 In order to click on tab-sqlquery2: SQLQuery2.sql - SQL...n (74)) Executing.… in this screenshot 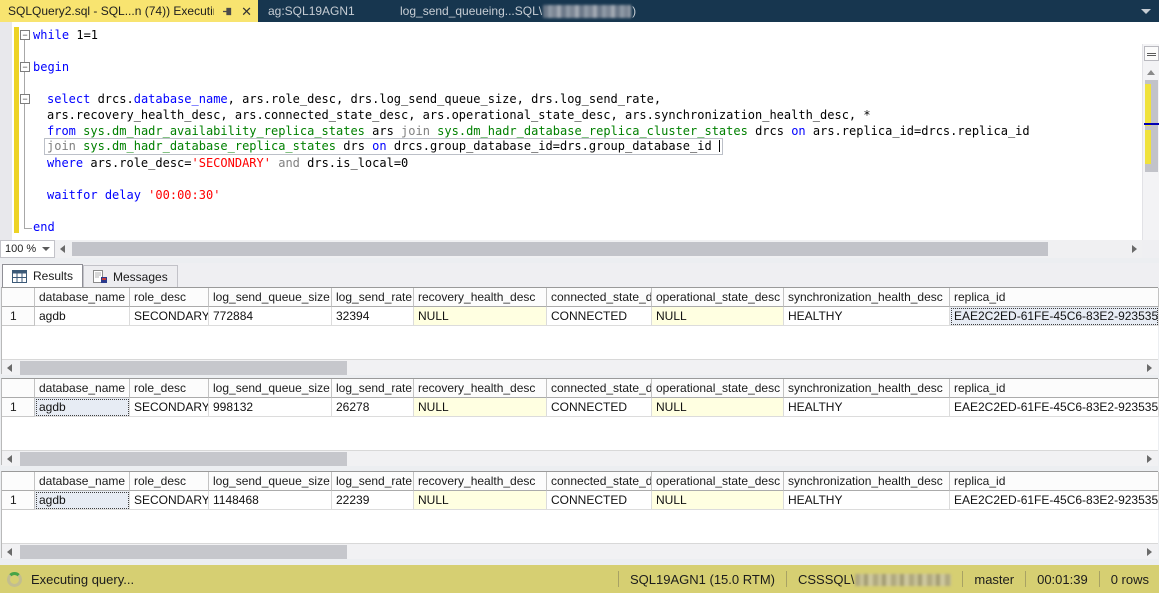, I will do `click(129, 11)`.